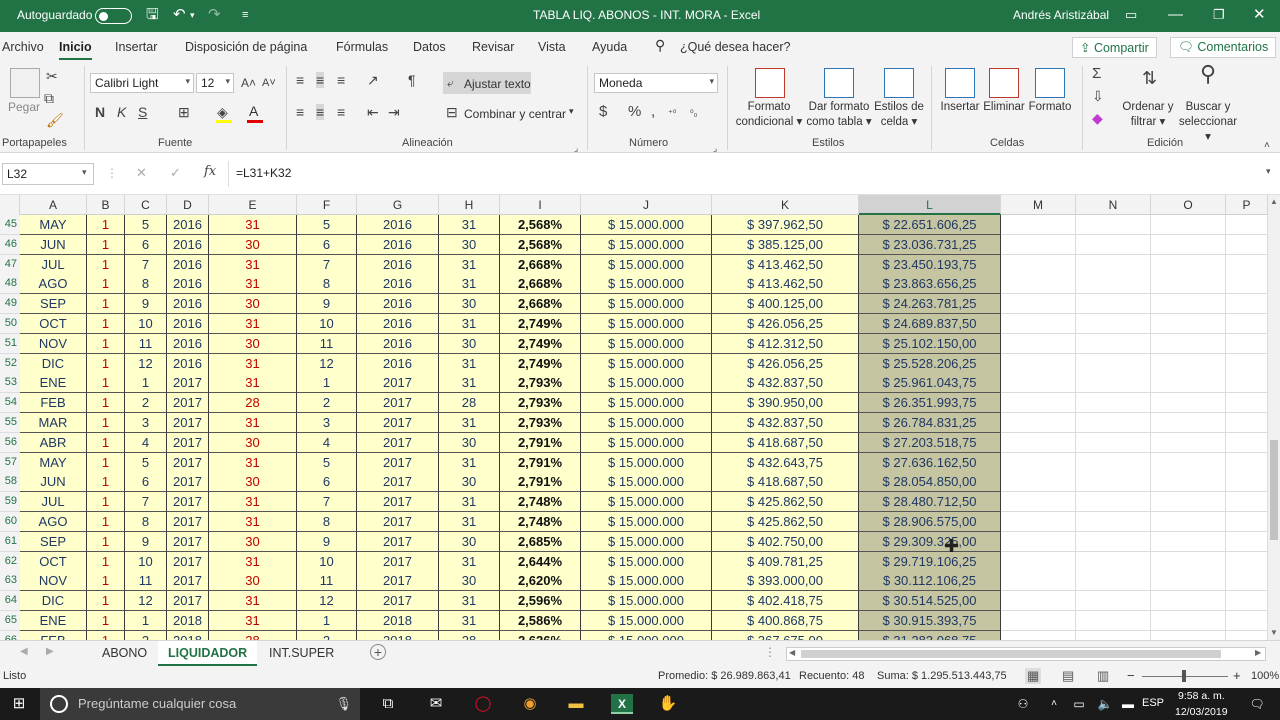 The width and height of the screenshot is (1280, 720). What do you see at coordinates (398, 635) in the screenshot?
I see `cell-g: 2018` at bounding box center [398, 635].